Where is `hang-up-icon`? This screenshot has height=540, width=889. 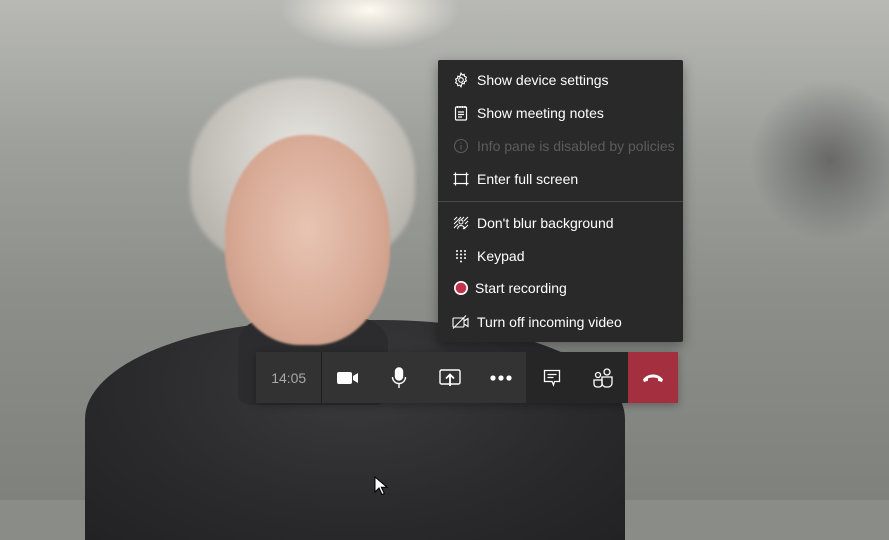 hang-up-icon is located at coordinates (653, 378).